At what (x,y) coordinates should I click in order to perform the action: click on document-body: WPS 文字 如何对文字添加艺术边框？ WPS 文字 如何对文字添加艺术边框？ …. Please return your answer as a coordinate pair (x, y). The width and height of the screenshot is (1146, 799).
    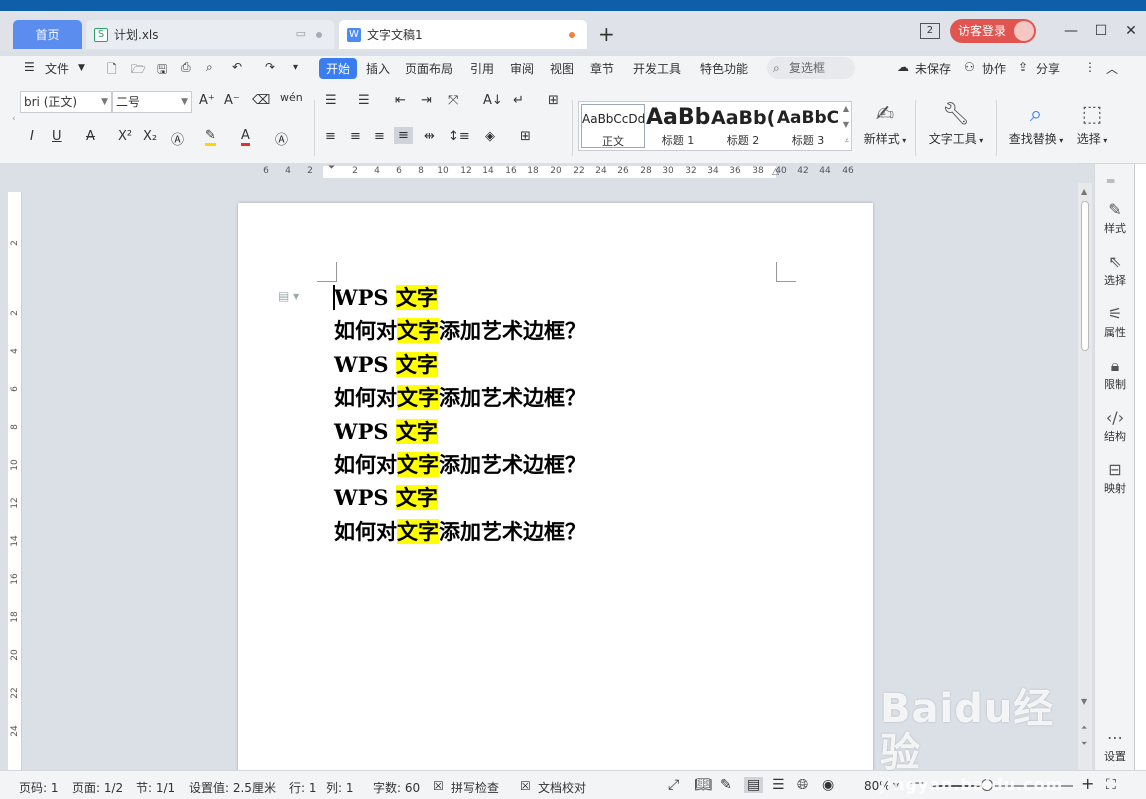
    Looking at the image, I should click on (459, 414).